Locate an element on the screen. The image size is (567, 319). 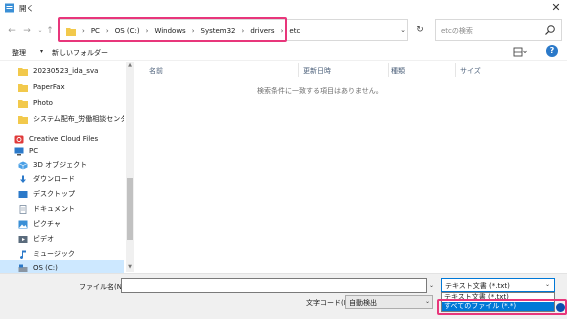
sidebar-item-paperfax: PaperFax is located at coordinates (62, 87).